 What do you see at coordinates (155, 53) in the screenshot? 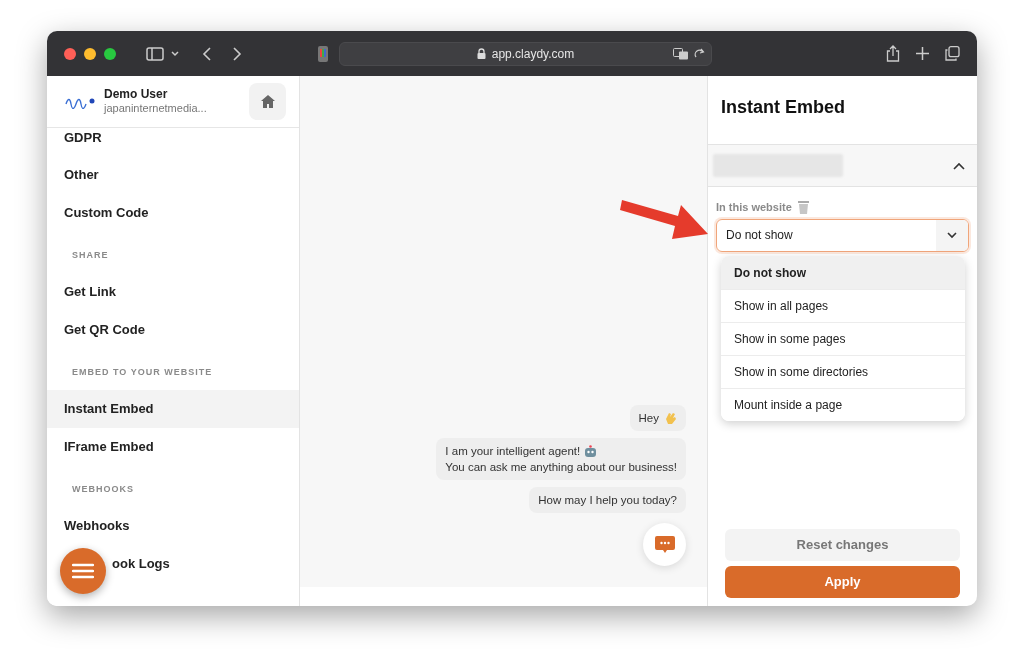
I see `sidebar-toggle-icon` at bounding box center [155, 53].